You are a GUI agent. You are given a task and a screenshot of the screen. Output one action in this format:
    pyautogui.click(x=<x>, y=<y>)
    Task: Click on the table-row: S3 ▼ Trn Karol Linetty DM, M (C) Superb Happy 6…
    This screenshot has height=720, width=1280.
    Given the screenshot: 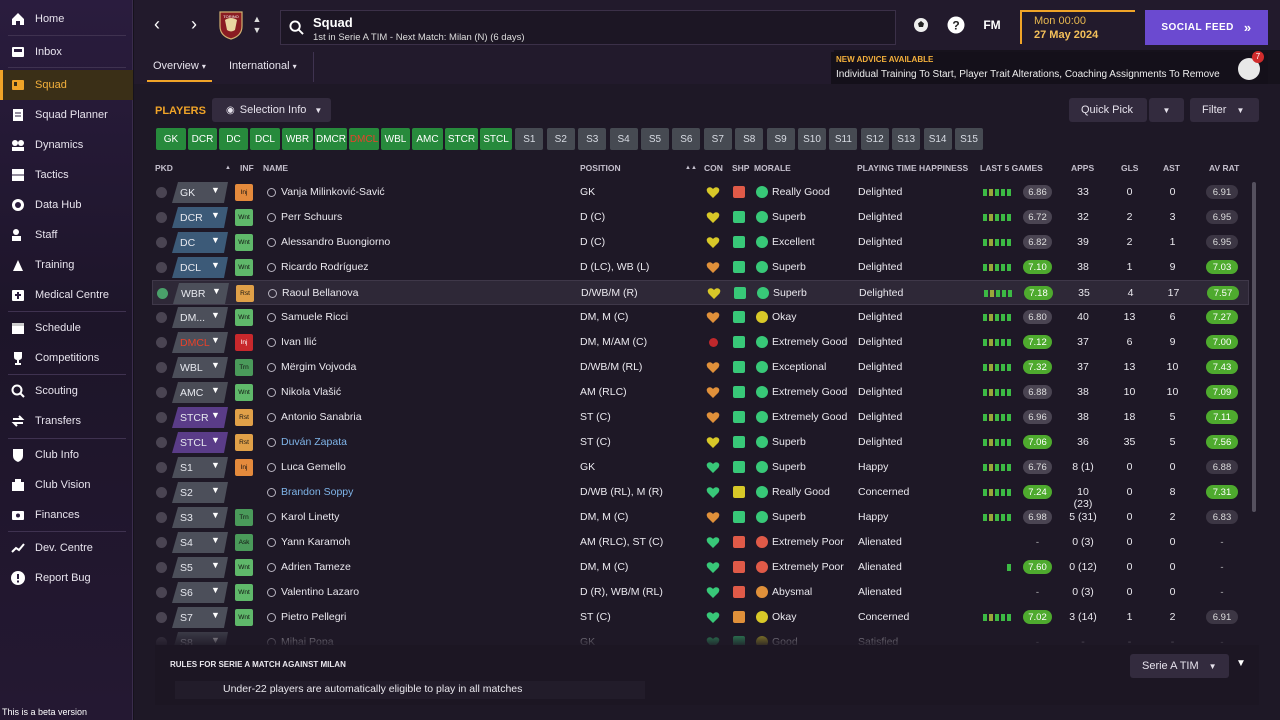 What is the action you would take?
    pyautogui.click(x=700, y=517)
    